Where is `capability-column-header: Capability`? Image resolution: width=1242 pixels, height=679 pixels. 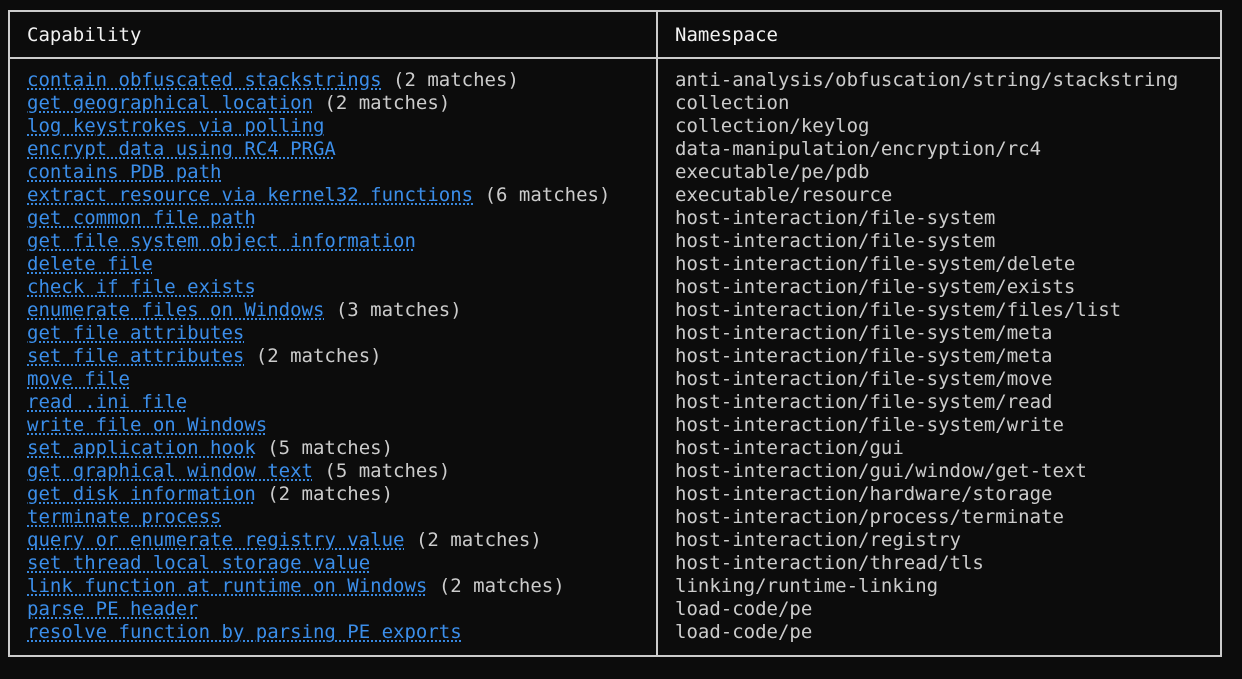
capability-column-header: Capability is located at coordinates (84, 35).